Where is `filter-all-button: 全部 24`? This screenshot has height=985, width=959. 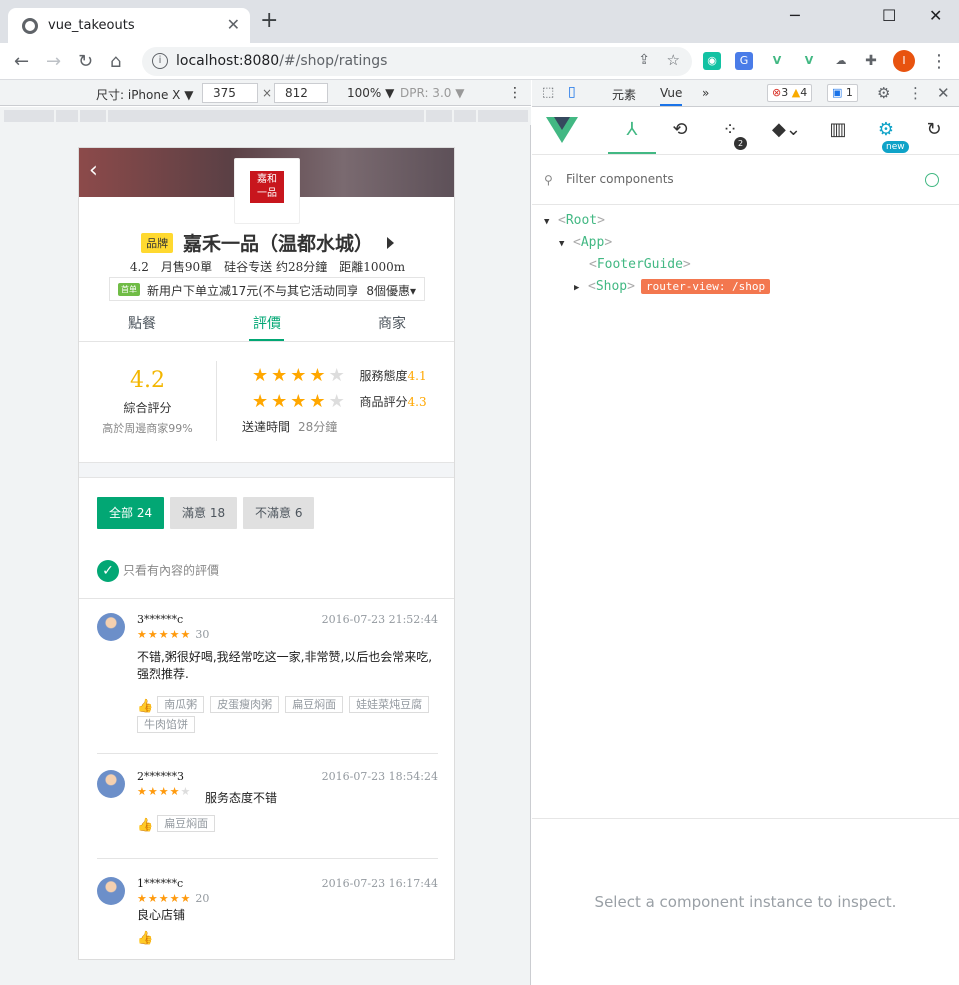 filter-all-button: 全部 24 is located at coordinates (131, 513).